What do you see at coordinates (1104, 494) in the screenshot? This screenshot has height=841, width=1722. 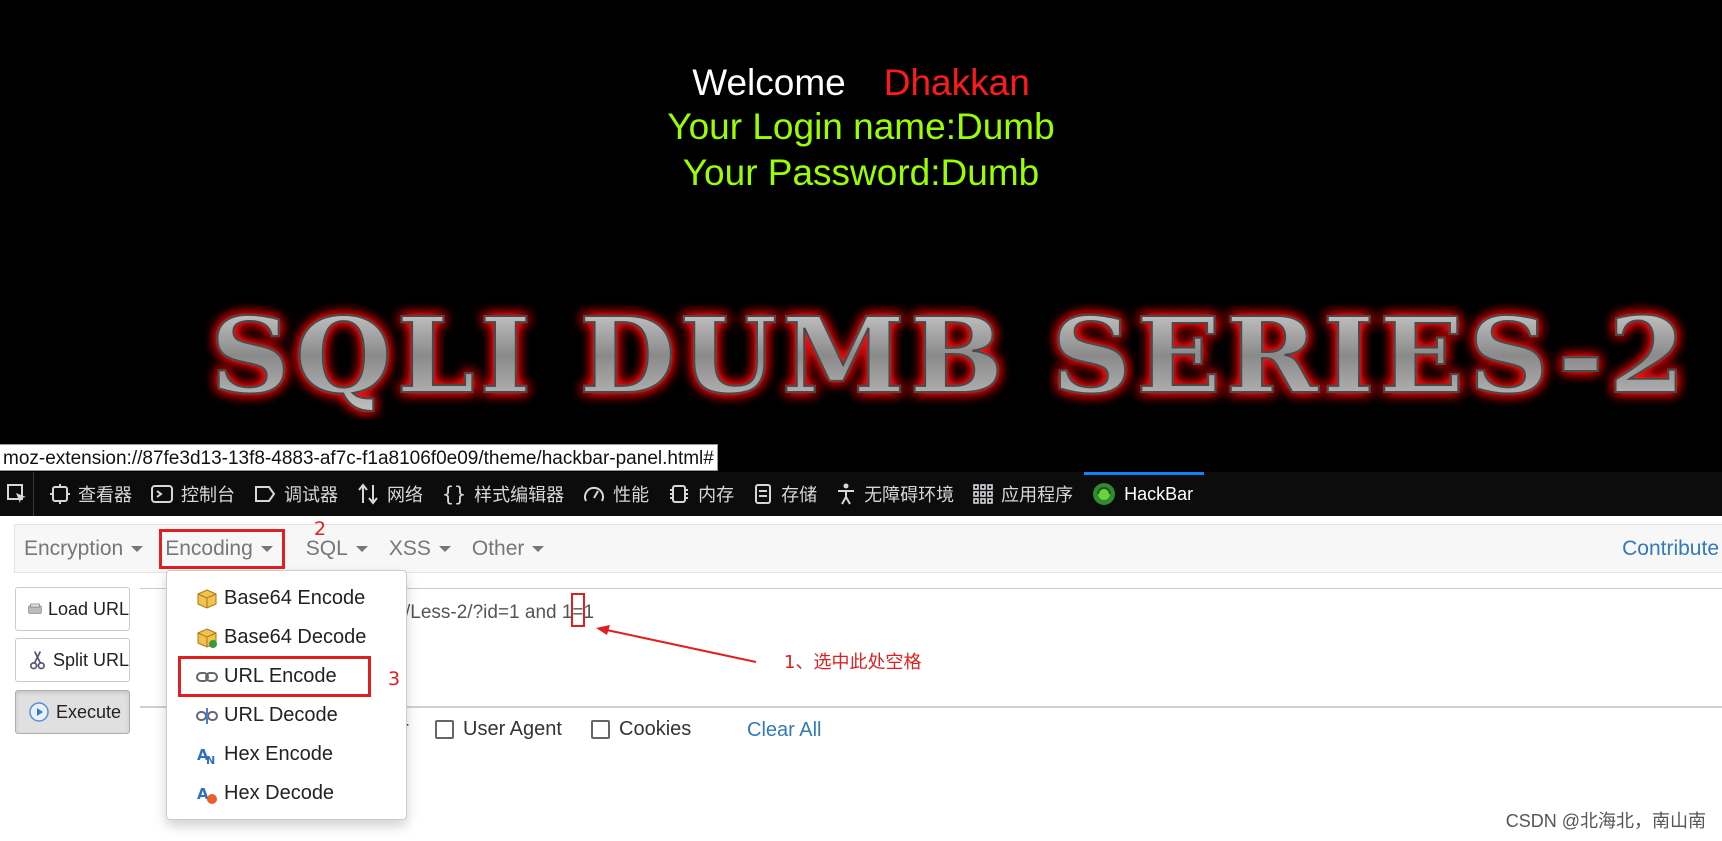 I see `hackbar-icon` at bounding box center [1104, 494].